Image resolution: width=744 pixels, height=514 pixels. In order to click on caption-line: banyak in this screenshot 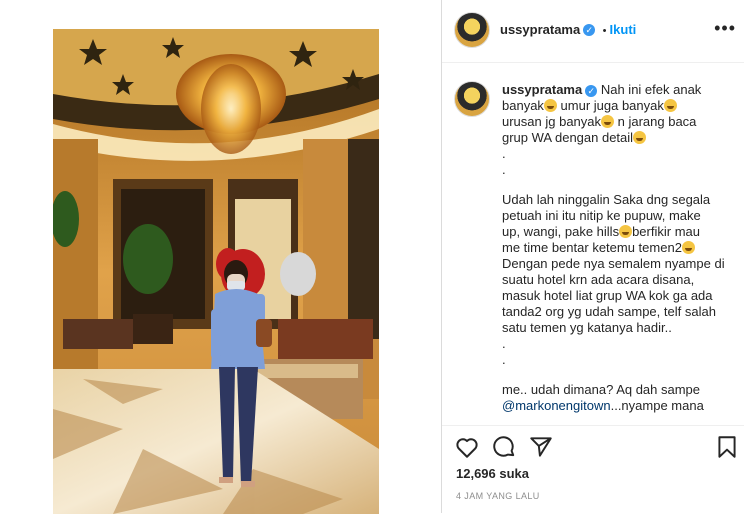, I will do `click(523, 105)`.